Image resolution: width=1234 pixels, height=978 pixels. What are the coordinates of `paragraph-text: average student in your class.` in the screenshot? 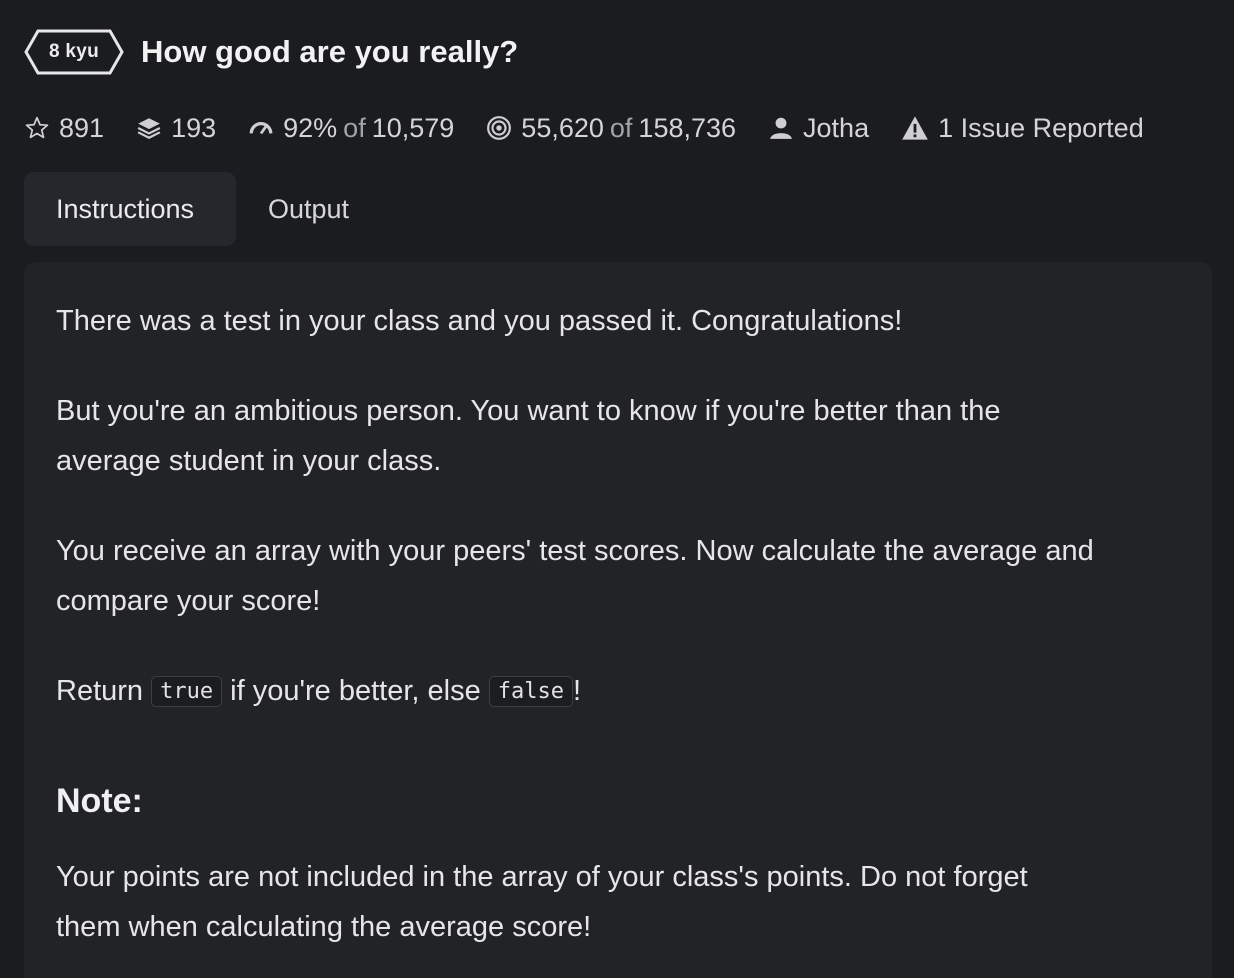 It's located at (249, 461).